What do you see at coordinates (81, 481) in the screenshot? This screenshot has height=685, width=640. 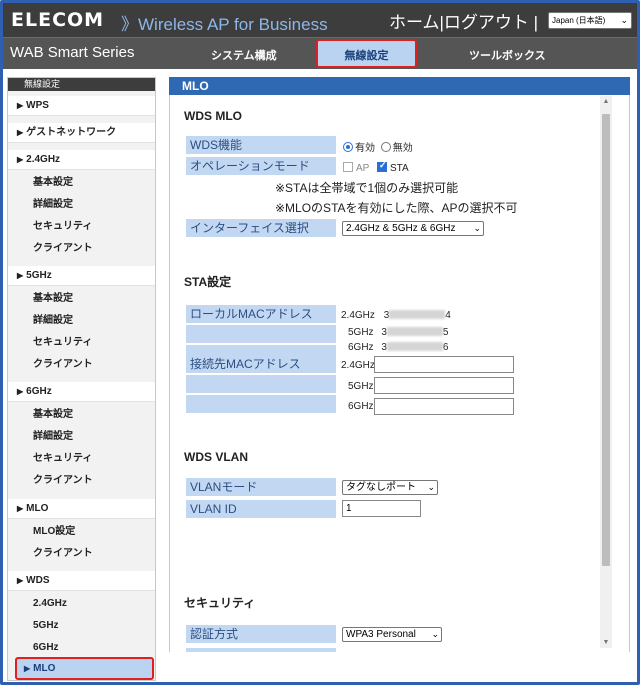 I see `sidebar-sub-6-client: クライアント` at bounding box center [81, 481].